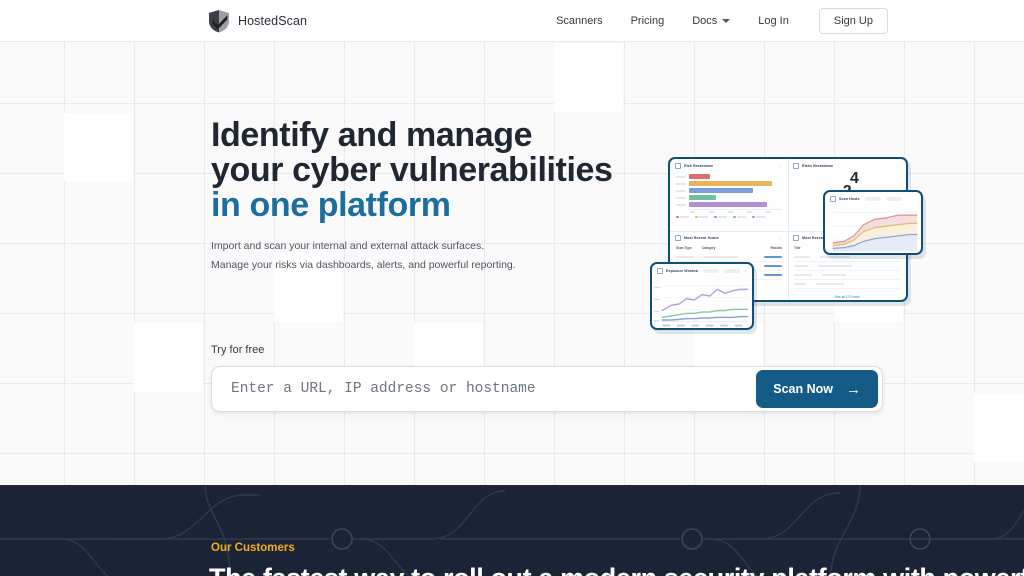 This screenshot has width=1024, height=576. What do you see at coordinates (796, 238) in the screenshot?
I see `warning-icon` at bounding box center [796, 238].